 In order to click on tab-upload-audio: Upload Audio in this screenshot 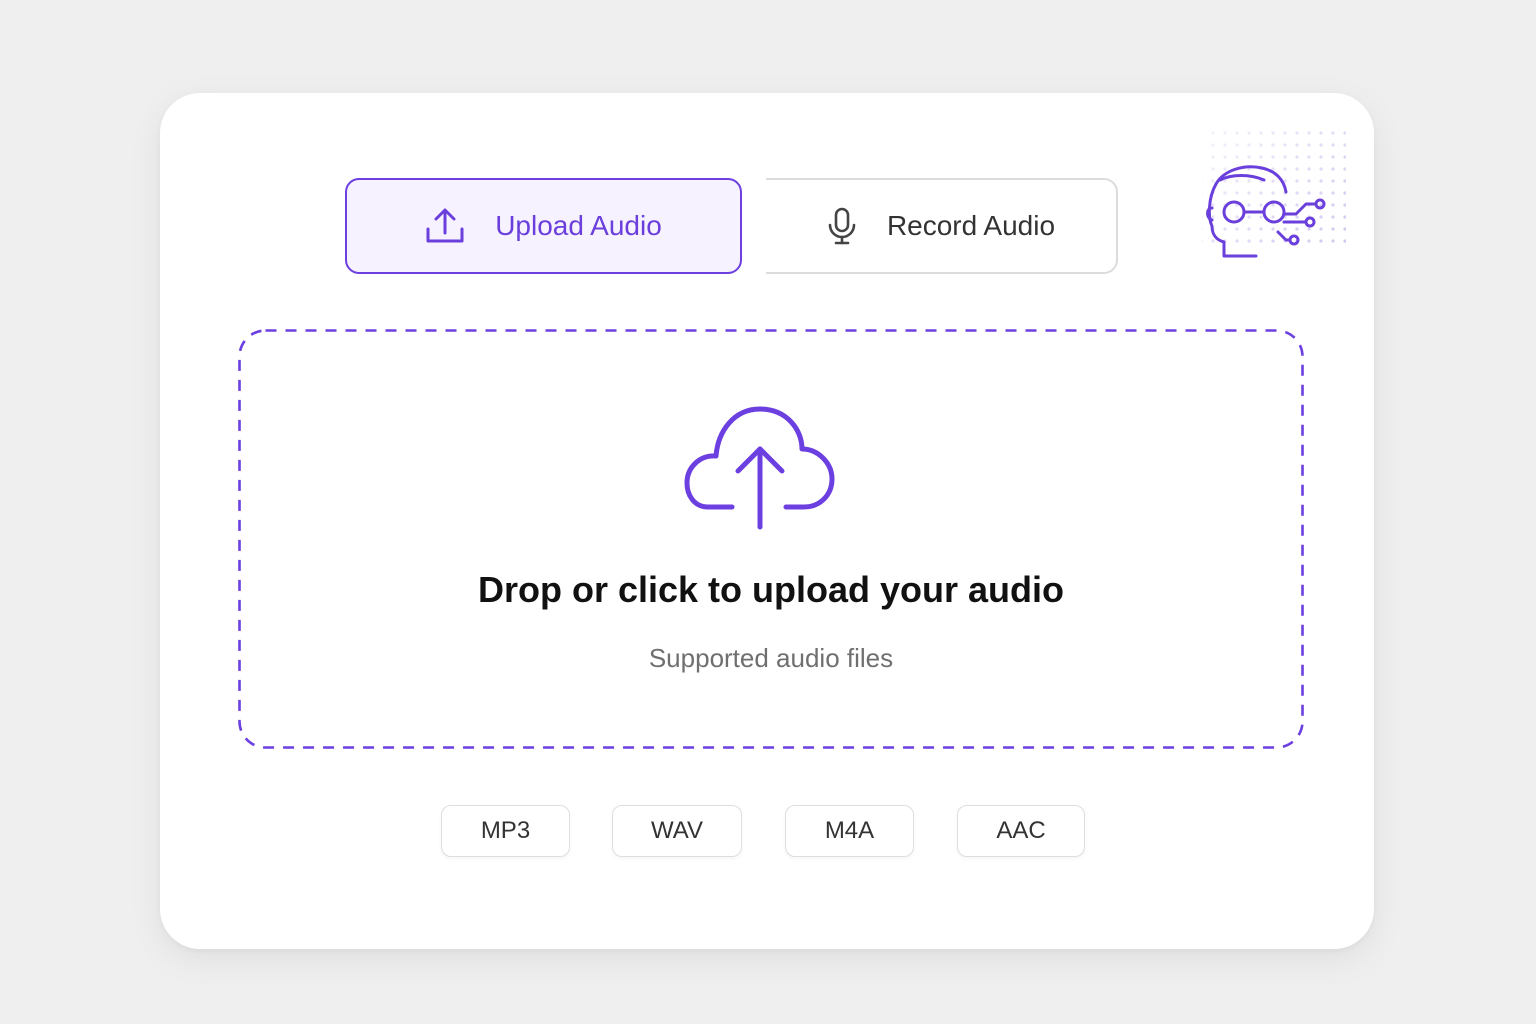, I will do `click(543, 226)`.